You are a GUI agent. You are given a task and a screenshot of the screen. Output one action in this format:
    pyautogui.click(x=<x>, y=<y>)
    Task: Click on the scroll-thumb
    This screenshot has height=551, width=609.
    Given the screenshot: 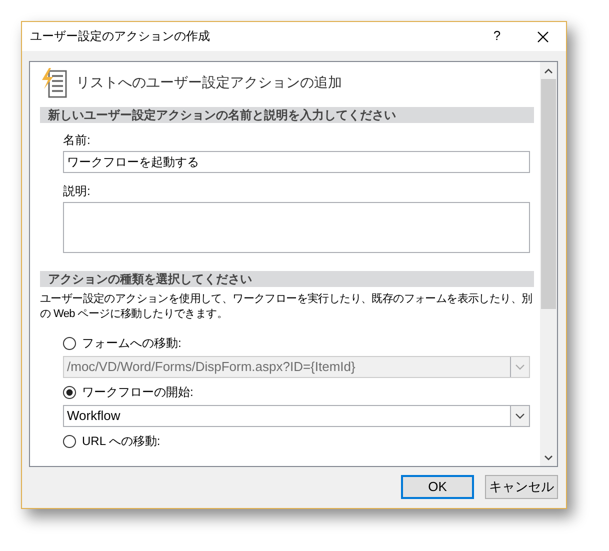 What is the action you would take?
    pyautogui.click(x=548, y=194)
    